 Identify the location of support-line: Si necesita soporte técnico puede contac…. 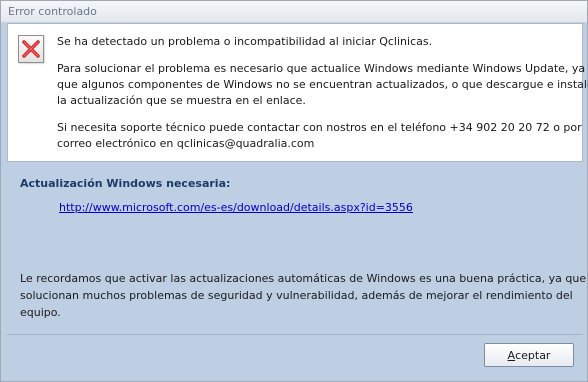
(319, 127).